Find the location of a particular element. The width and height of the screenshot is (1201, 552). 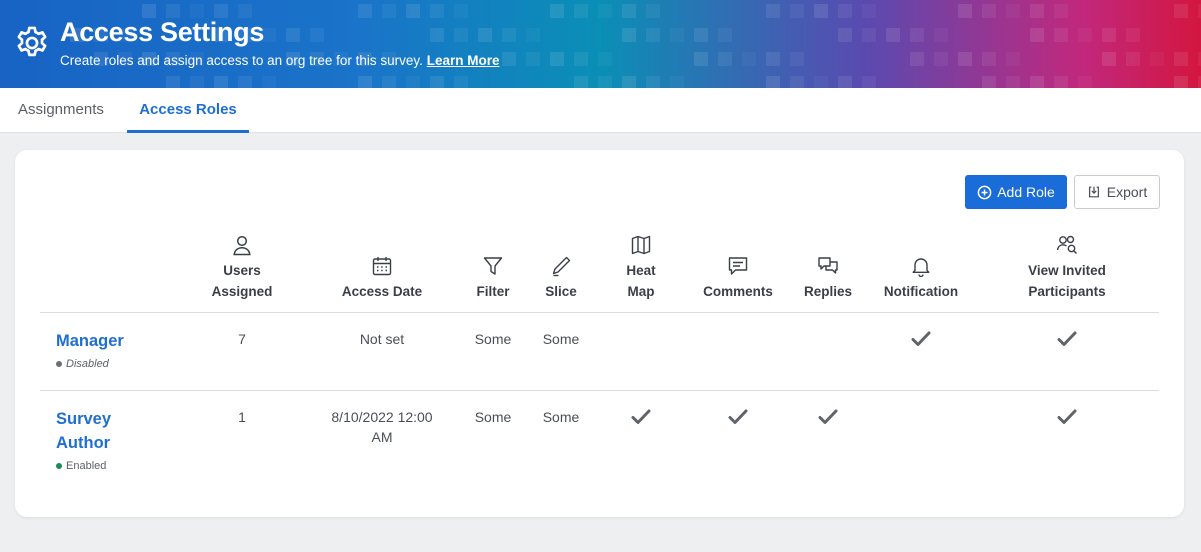

access-date-value: 8/10/2022 12:00 AM is located at coordinates (382, 427).